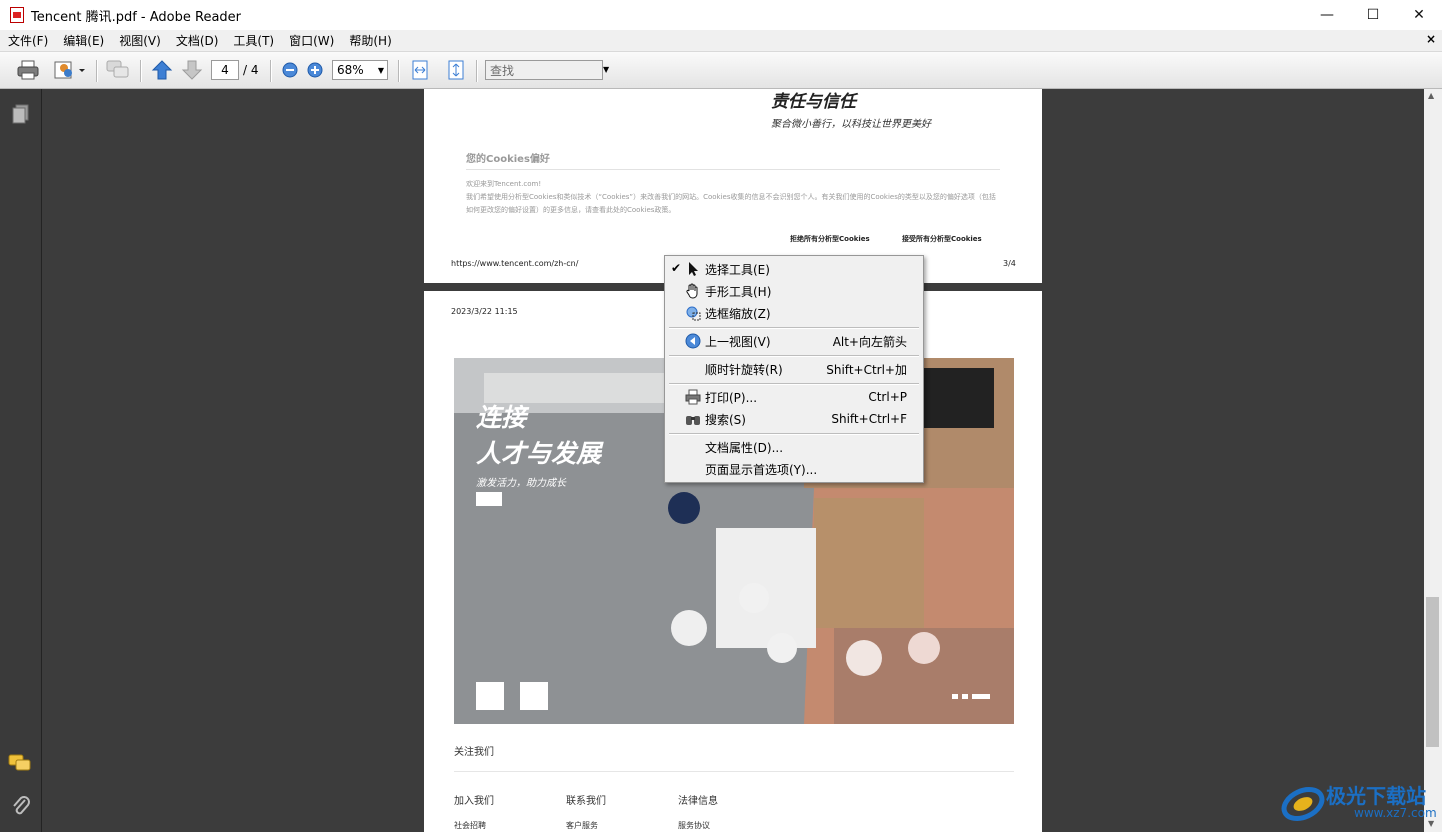 The image size is (1442, 832). What do you see at coordinates (582, 825) in the screenshot?
I see `footer-link: 客户服务` at bounding box center [582, 825].